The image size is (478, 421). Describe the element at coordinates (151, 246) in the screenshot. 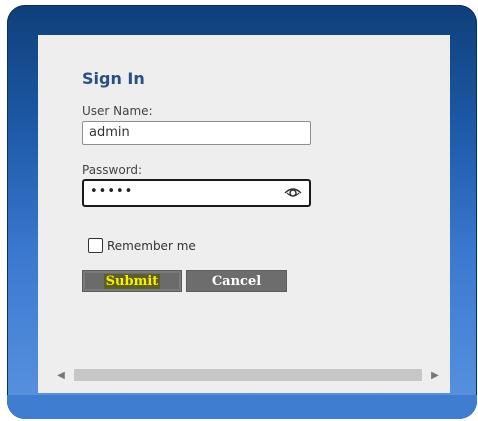

I see `remember-label: Remember me` at that location.